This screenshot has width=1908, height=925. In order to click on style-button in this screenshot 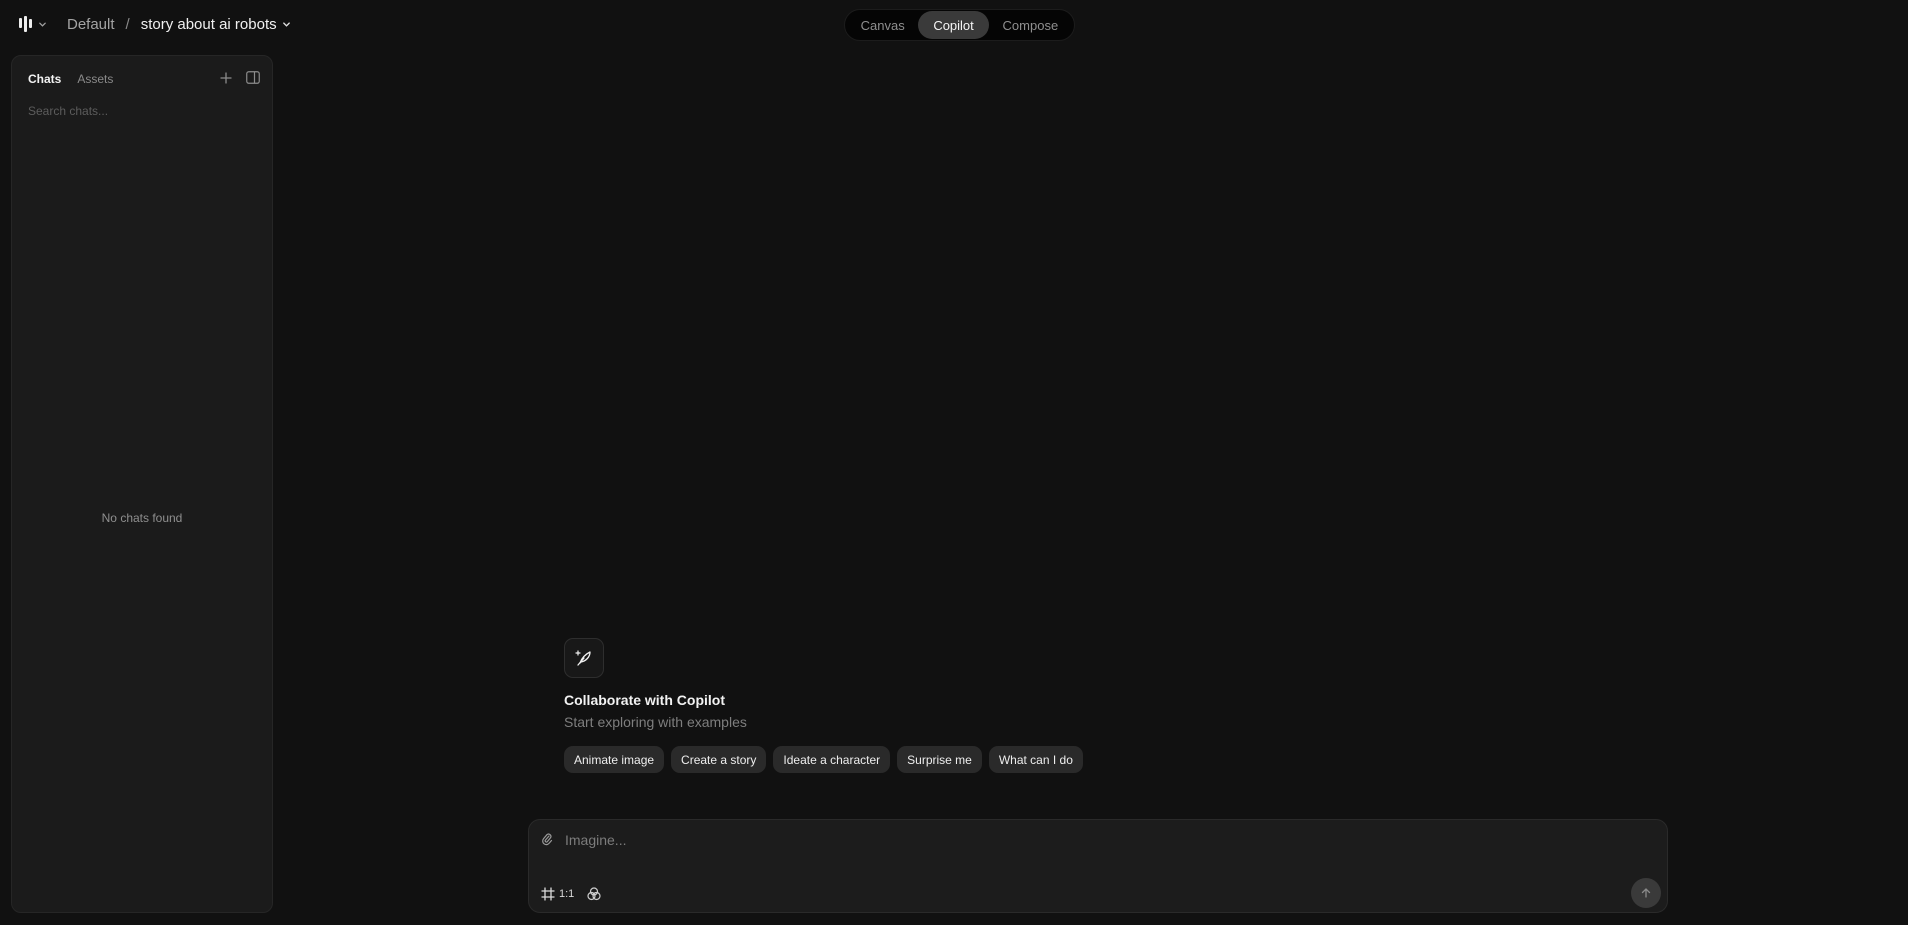, I will do `click(594, 894)`.